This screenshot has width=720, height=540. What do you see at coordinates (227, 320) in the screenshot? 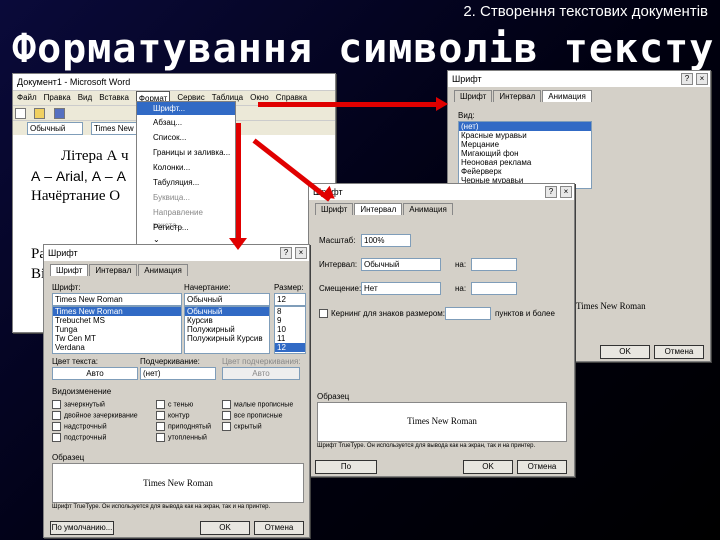
I see `list-item: Курсив` at bounding box center [227, 320].